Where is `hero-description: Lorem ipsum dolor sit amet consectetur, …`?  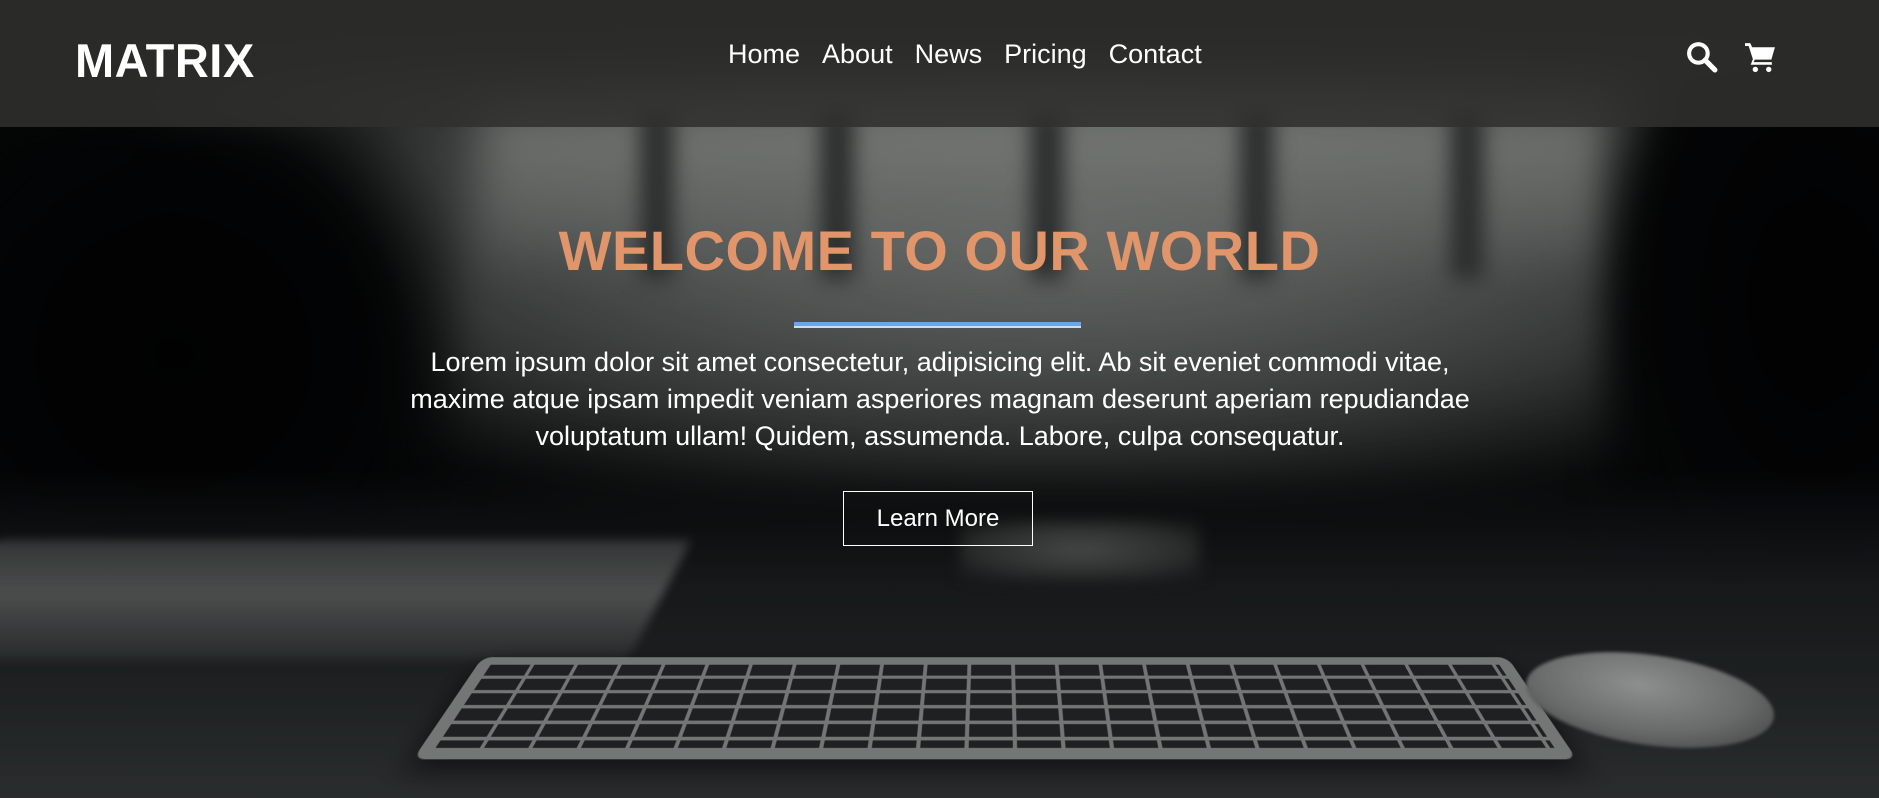 hero-description: Lorem ipsum dolor sit amet consectetur, … is located at coordinates (940, 399).